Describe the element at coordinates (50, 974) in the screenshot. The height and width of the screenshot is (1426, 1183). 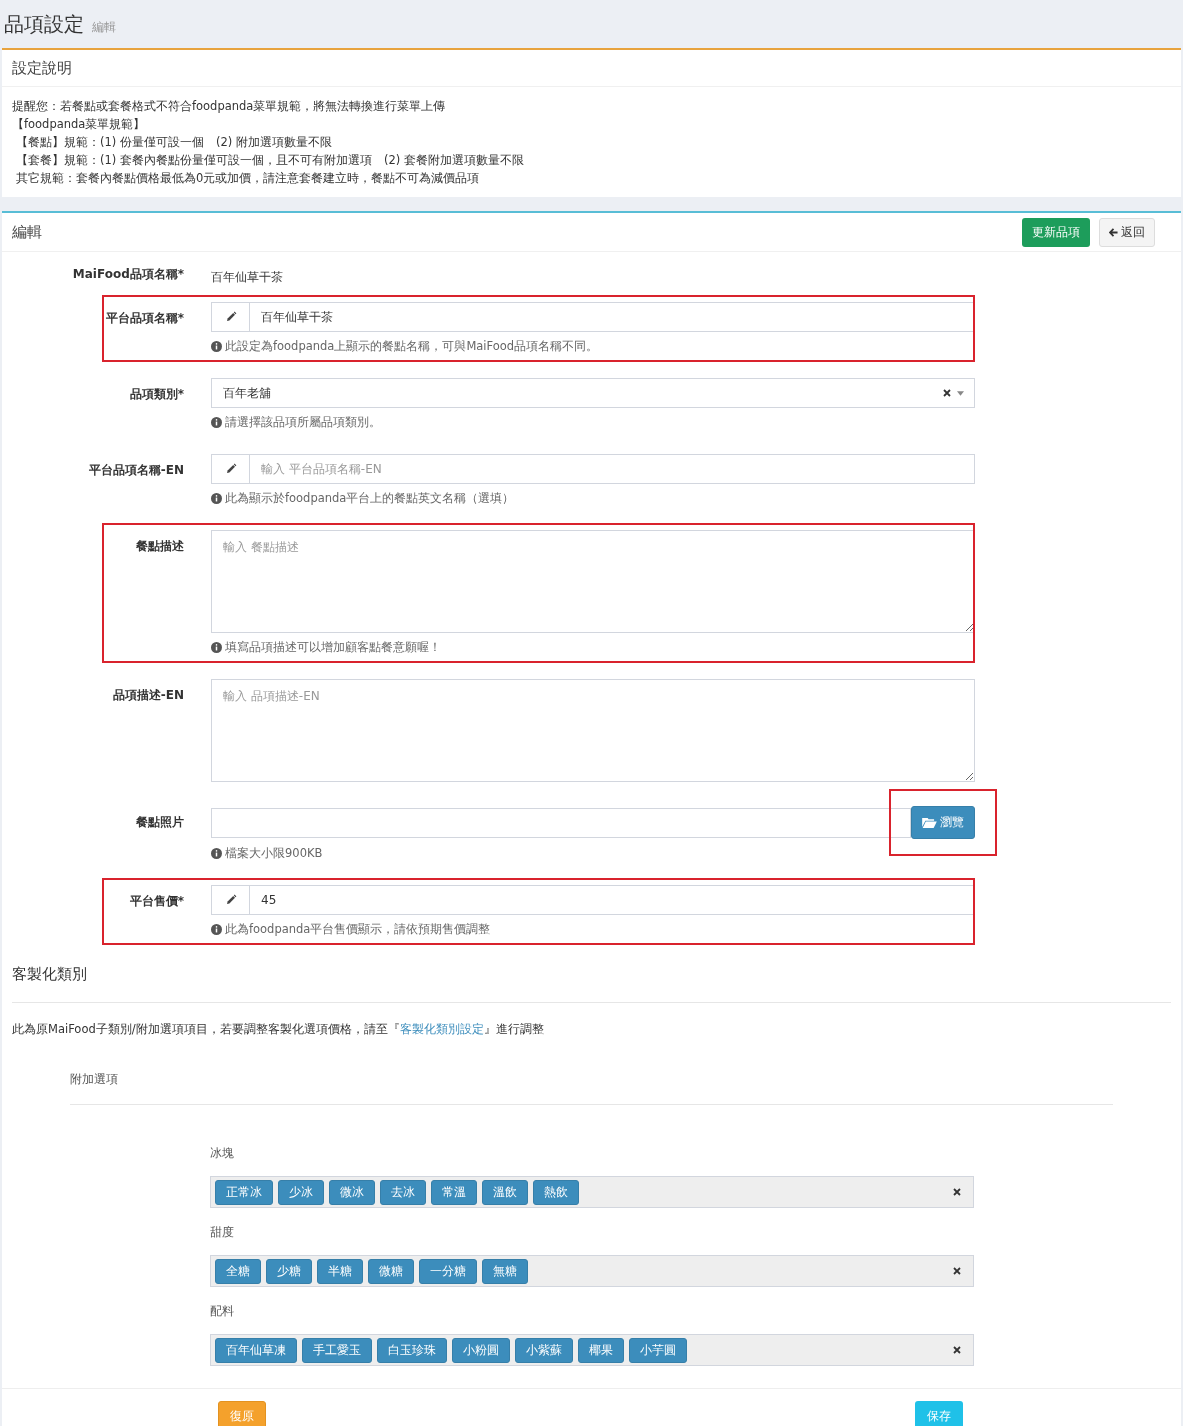
I see `section-title: 客製化類別` at that location.